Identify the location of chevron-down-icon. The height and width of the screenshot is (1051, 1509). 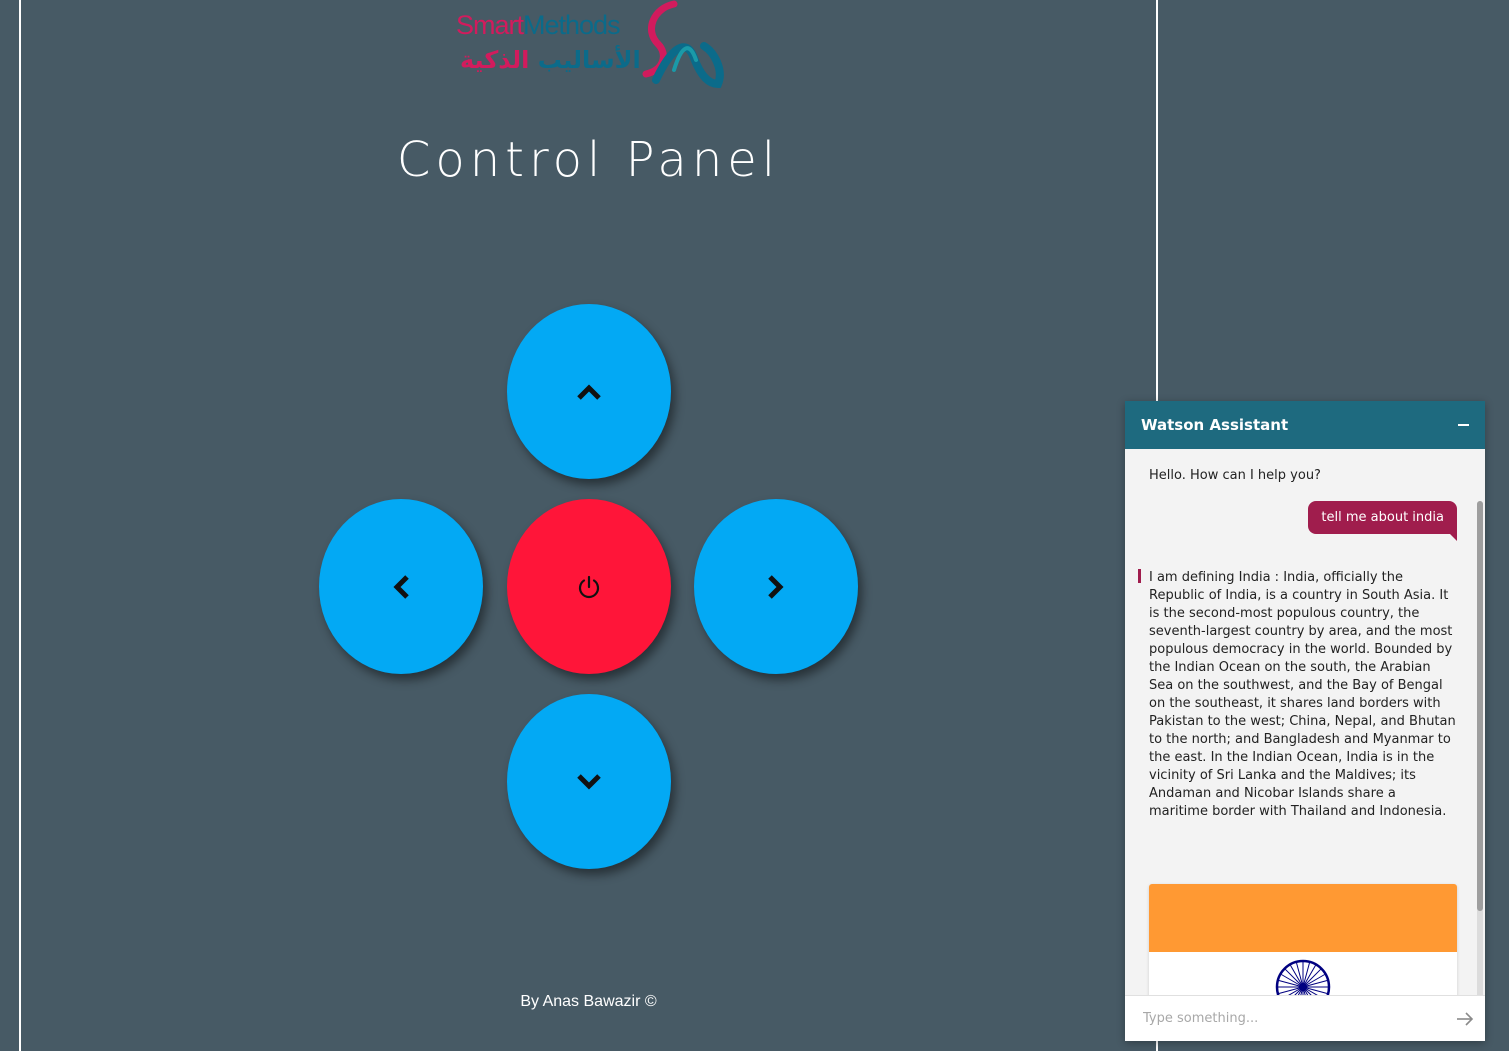
(589, 781).